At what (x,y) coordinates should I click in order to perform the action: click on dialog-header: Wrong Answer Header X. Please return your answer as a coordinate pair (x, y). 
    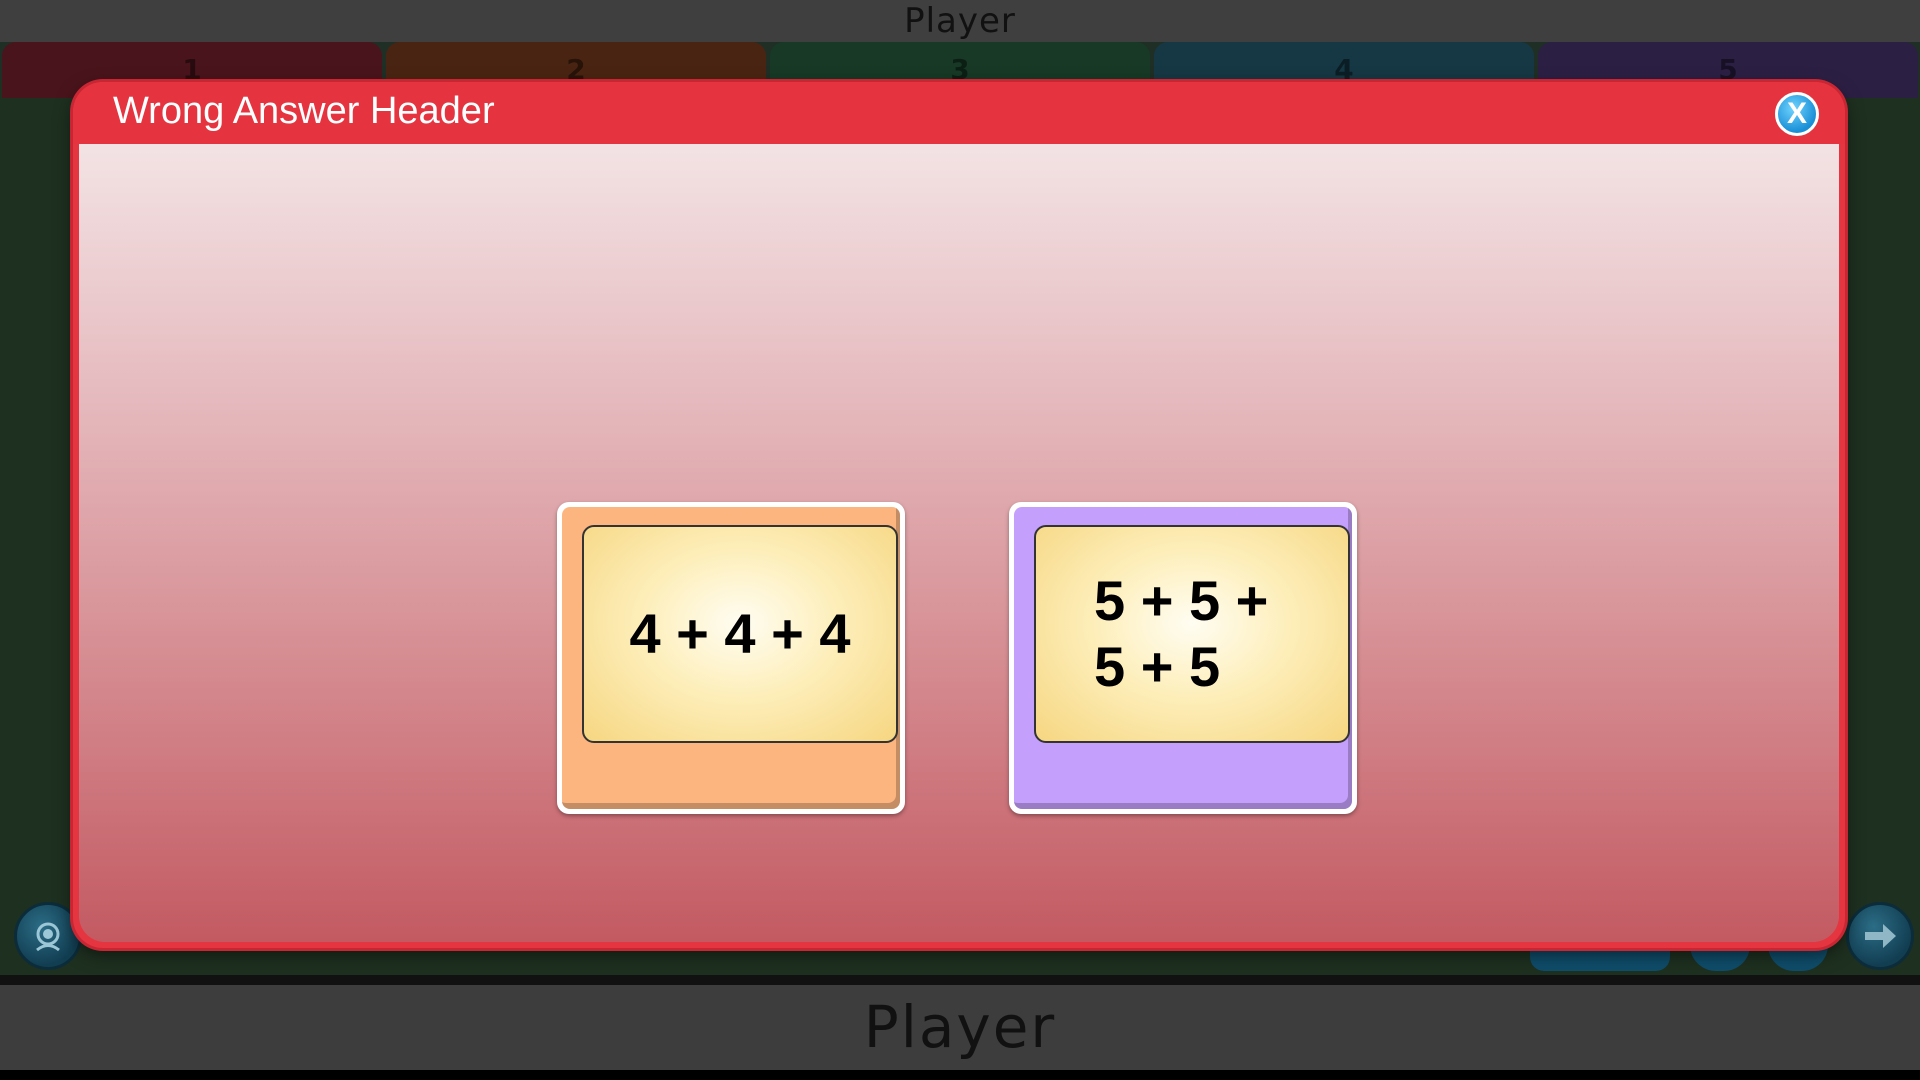
    Looking at the image, I should click on (959, 113).